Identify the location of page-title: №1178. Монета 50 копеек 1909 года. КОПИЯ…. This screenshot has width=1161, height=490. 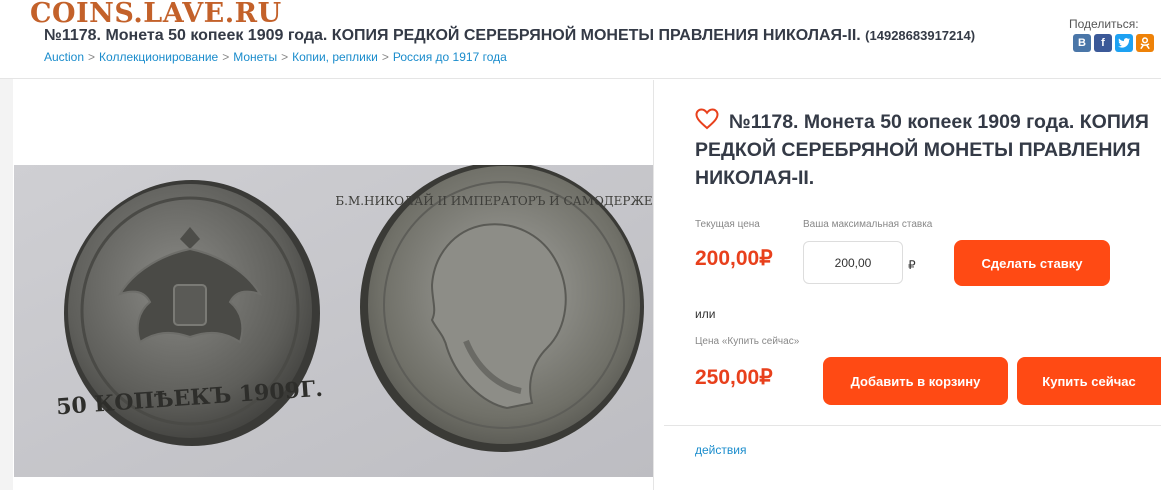
(509, 36).